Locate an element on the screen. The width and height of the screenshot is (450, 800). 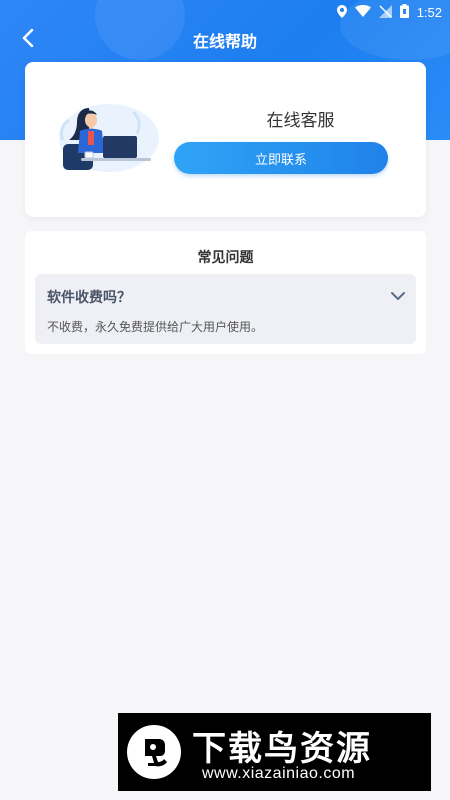
status-time: 1:52 is located at coordinates (429, 12).